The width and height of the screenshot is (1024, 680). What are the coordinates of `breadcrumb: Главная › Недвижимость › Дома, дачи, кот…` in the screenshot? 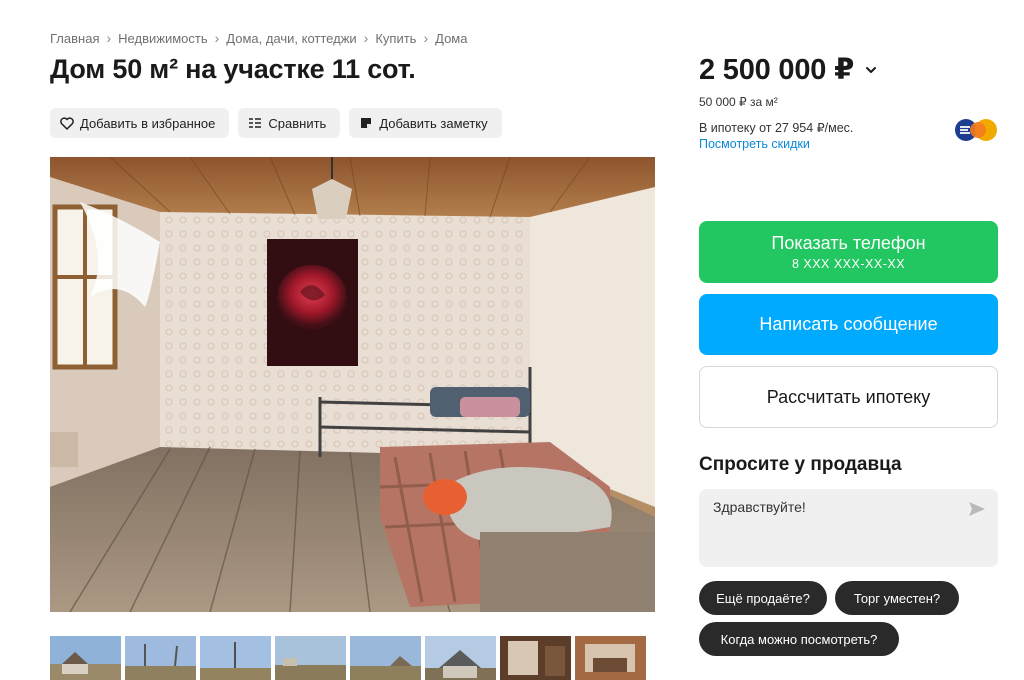 It's located at (258, 38).